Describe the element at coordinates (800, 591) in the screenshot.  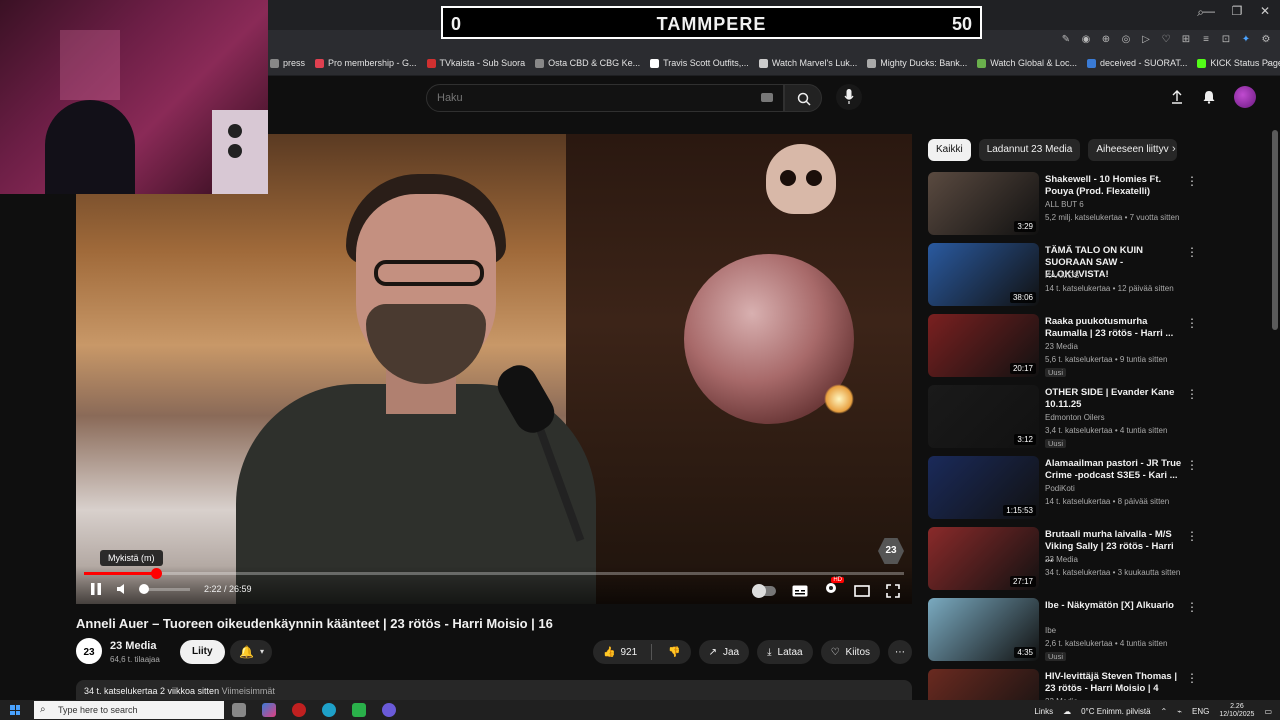
I see `subtitles-icon` at that location.